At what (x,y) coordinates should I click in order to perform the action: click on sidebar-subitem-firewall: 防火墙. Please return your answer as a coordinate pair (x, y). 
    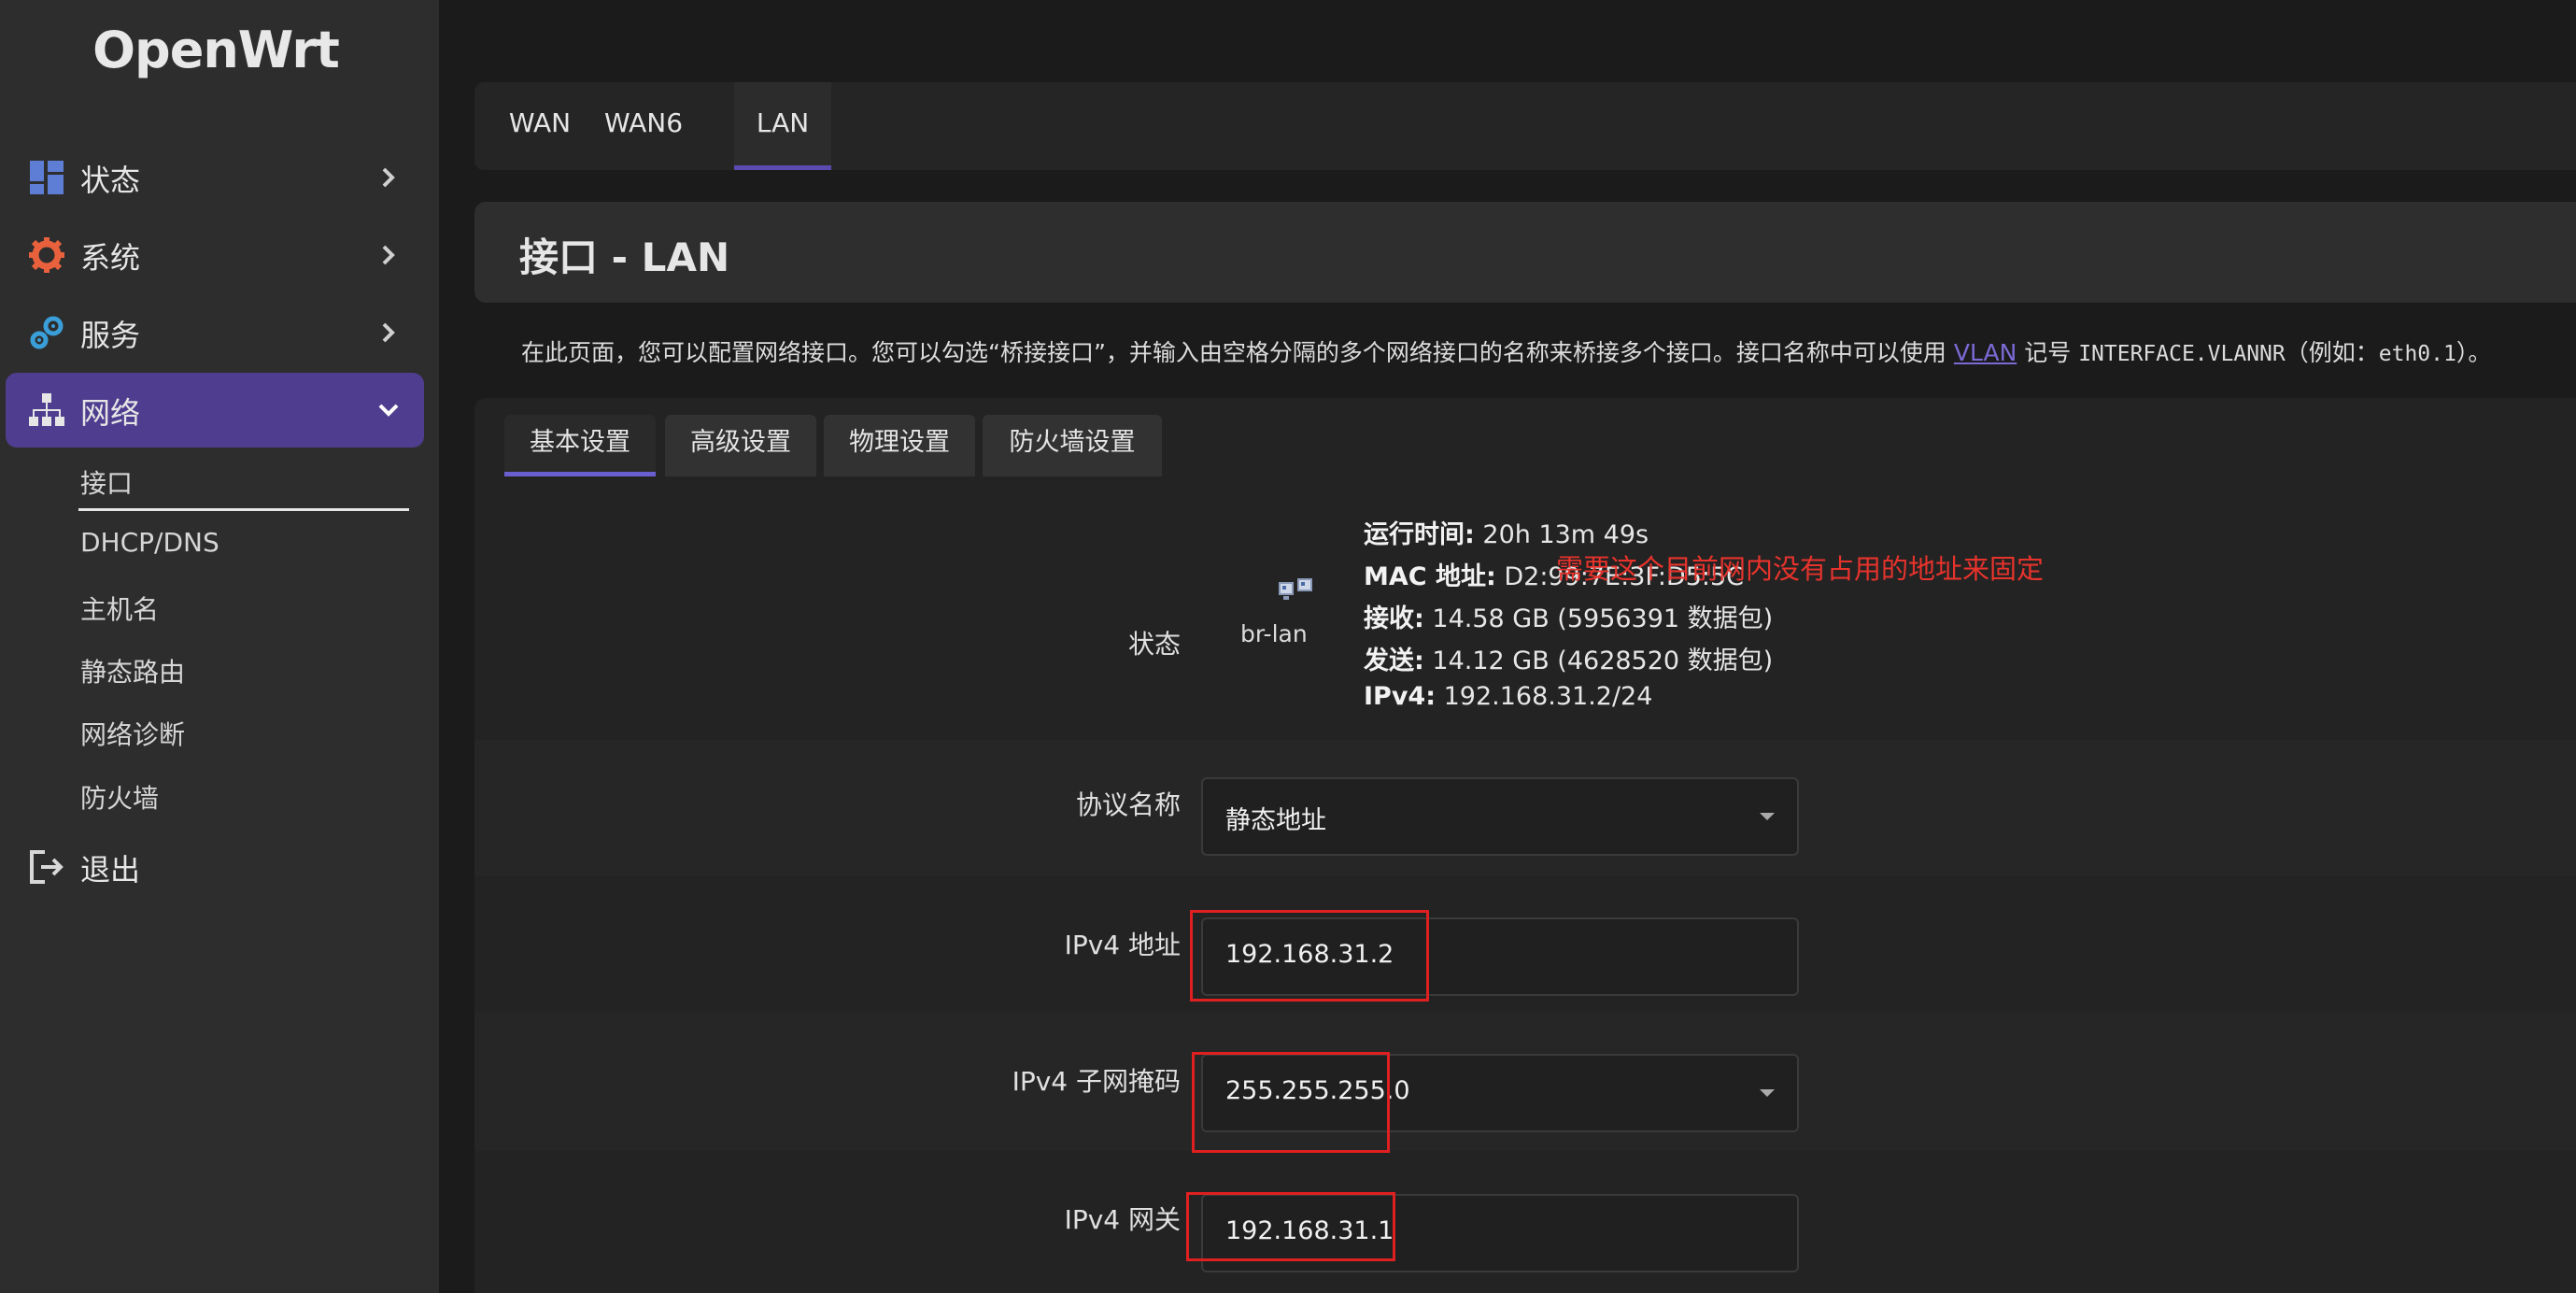
    Looking at the image, I should click on (119, 797).